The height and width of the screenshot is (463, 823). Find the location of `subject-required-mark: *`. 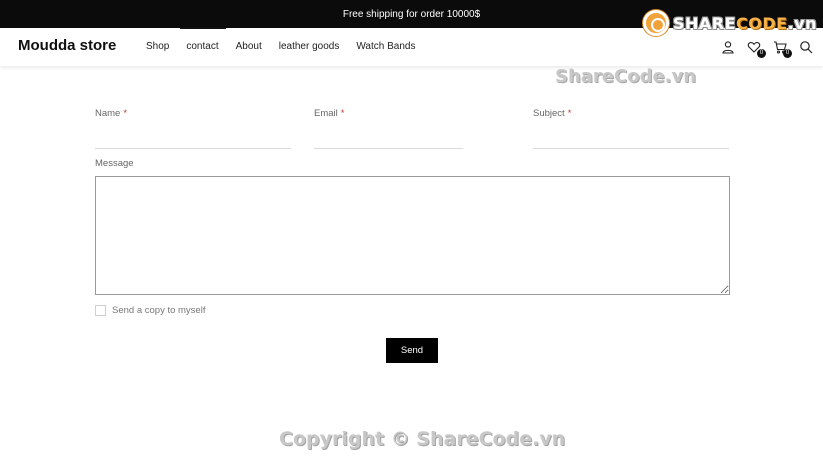

subject-required-mark: * is located at coordinates (569, 113).